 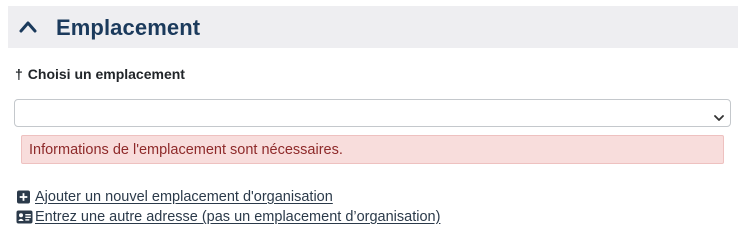 I want to click on location-field-label: † Choisi un emplacement, so click(x=100, y=74).